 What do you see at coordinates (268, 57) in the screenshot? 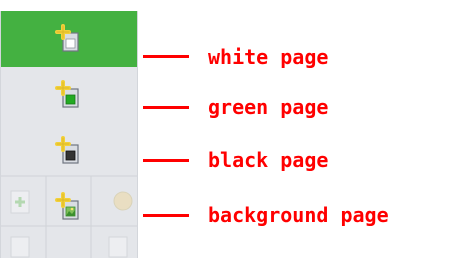
I see `callout-label-white: white page` at bounding box center [268, 57].